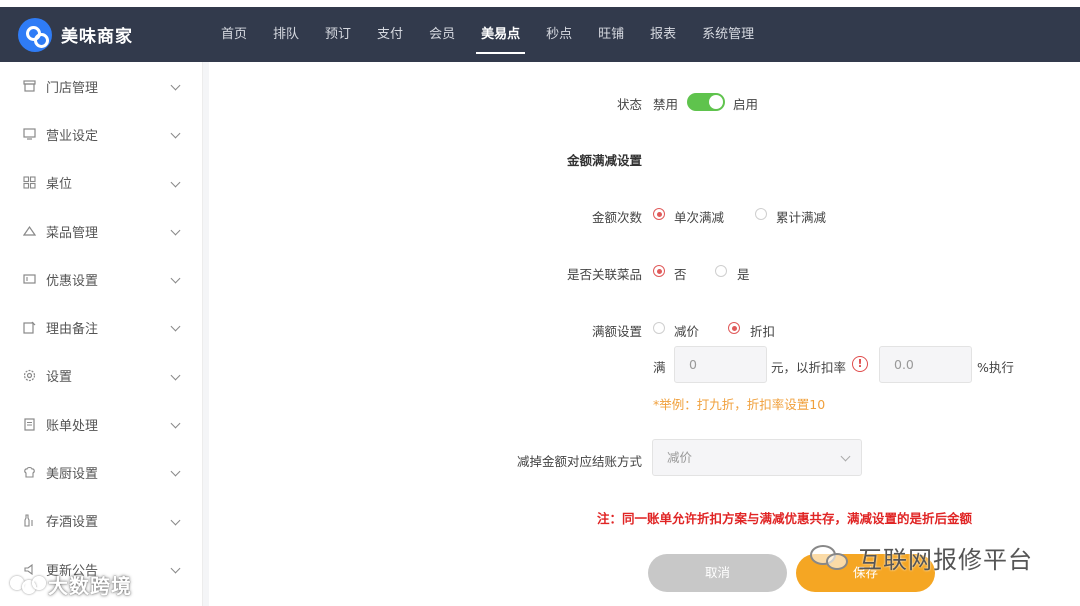 The height and width of the screenshot is (606, 1080). I want to click on coupon-icon, so click(29, 279).